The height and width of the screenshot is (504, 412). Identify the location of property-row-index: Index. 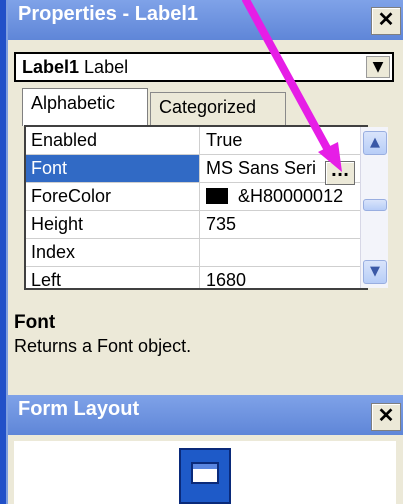
(196, 253).